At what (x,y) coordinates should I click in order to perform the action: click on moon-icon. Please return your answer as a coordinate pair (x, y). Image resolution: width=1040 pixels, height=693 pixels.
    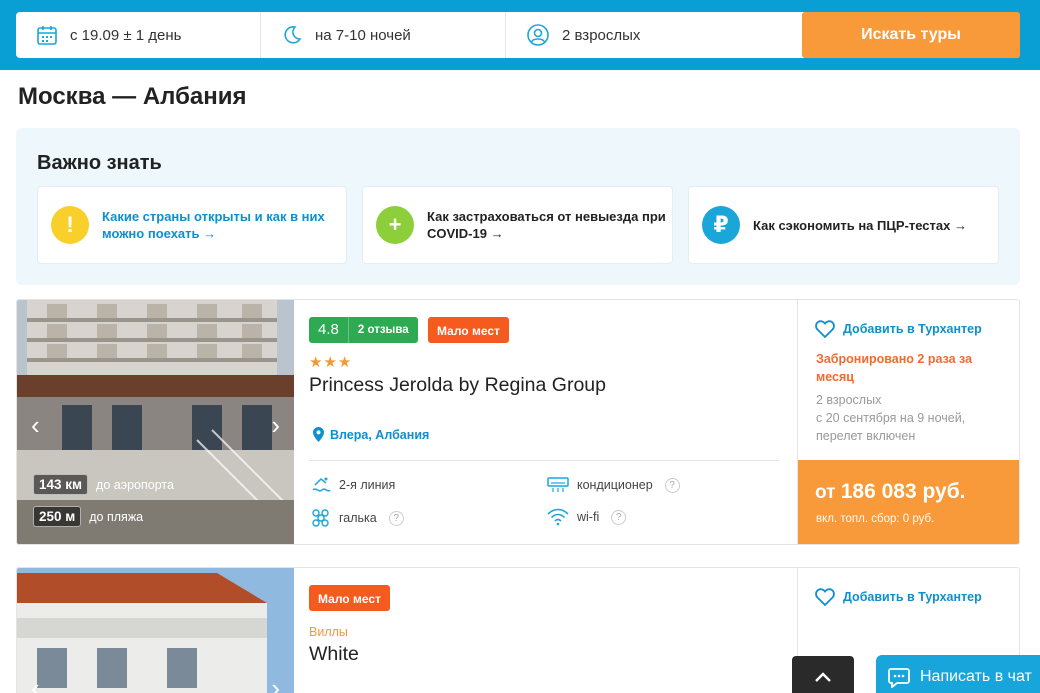
    Looking at the image, I should click on (293, 35).